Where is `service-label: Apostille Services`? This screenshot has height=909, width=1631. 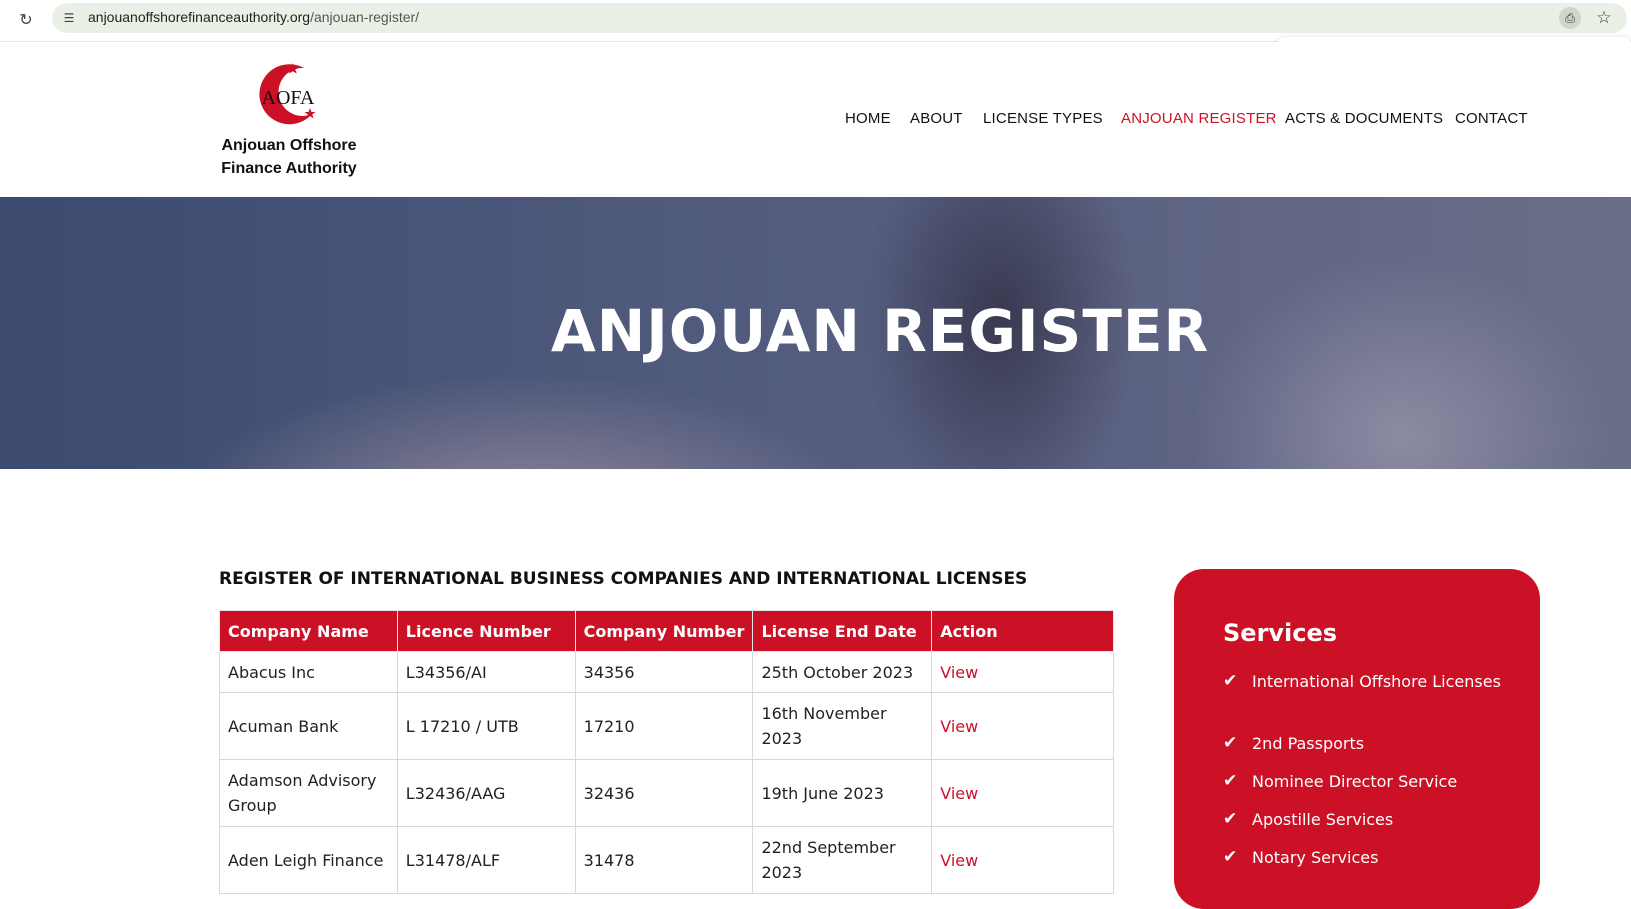
service-label: Apostille Services is located at coordinates (1323, 819).